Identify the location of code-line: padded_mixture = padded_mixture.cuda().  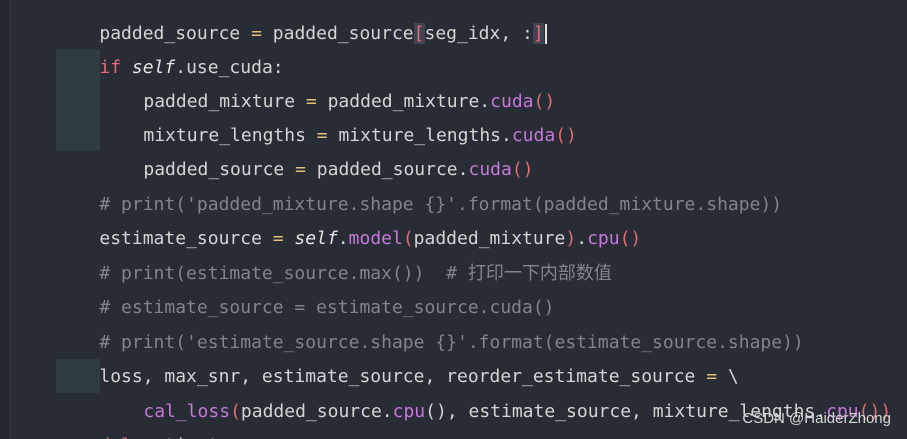
(327, 81).